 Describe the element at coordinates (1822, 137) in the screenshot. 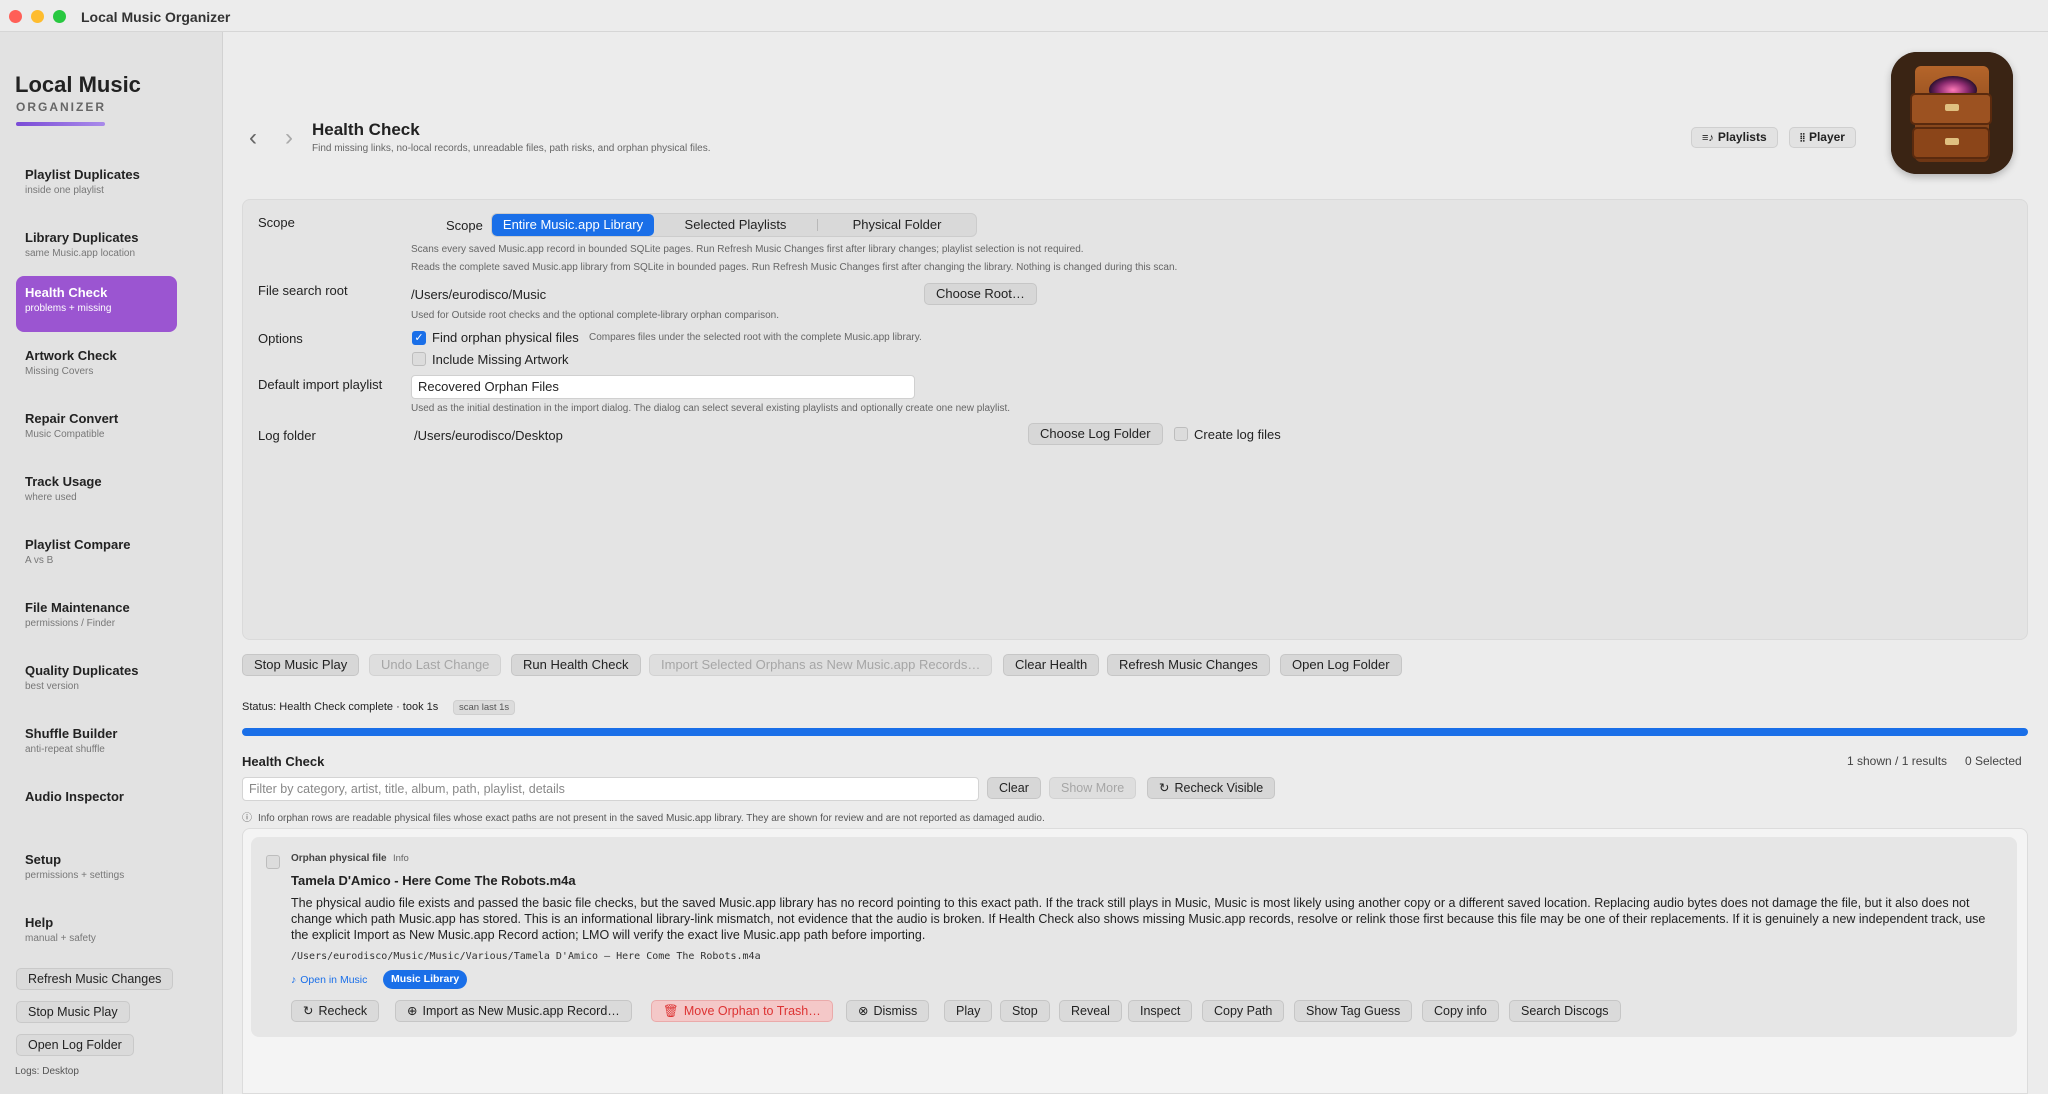

I see `player-button: ⦙⦙ Player` at that location.